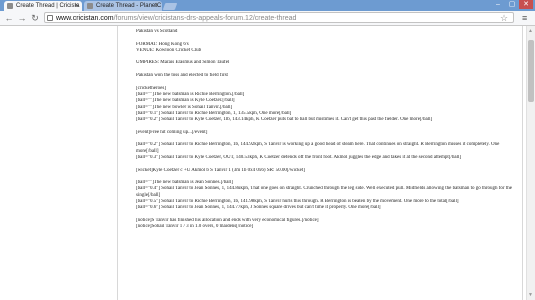 Image resolution: width=535 pixels, height=300 pixels. Describe the element at coordinates (526, 4) in the screenshot. I see `close-window-icon: ✕` at that location.